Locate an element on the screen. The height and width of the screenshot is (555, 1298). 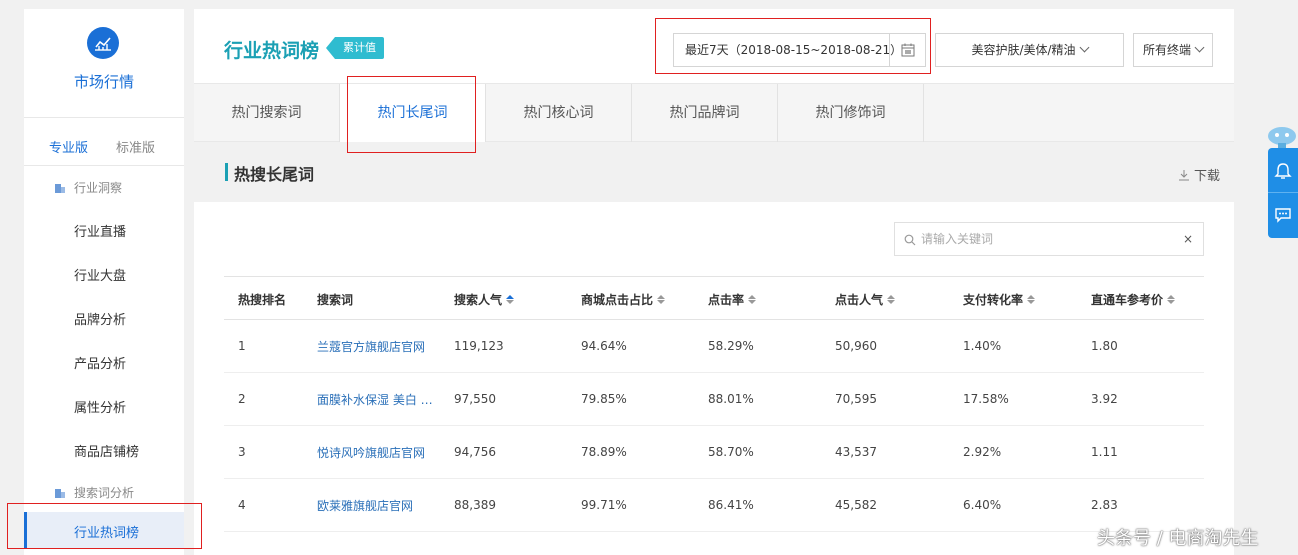
cell-keyword-link: 欧莱雅旗舰店官网 is located at coordinates (365, 505).